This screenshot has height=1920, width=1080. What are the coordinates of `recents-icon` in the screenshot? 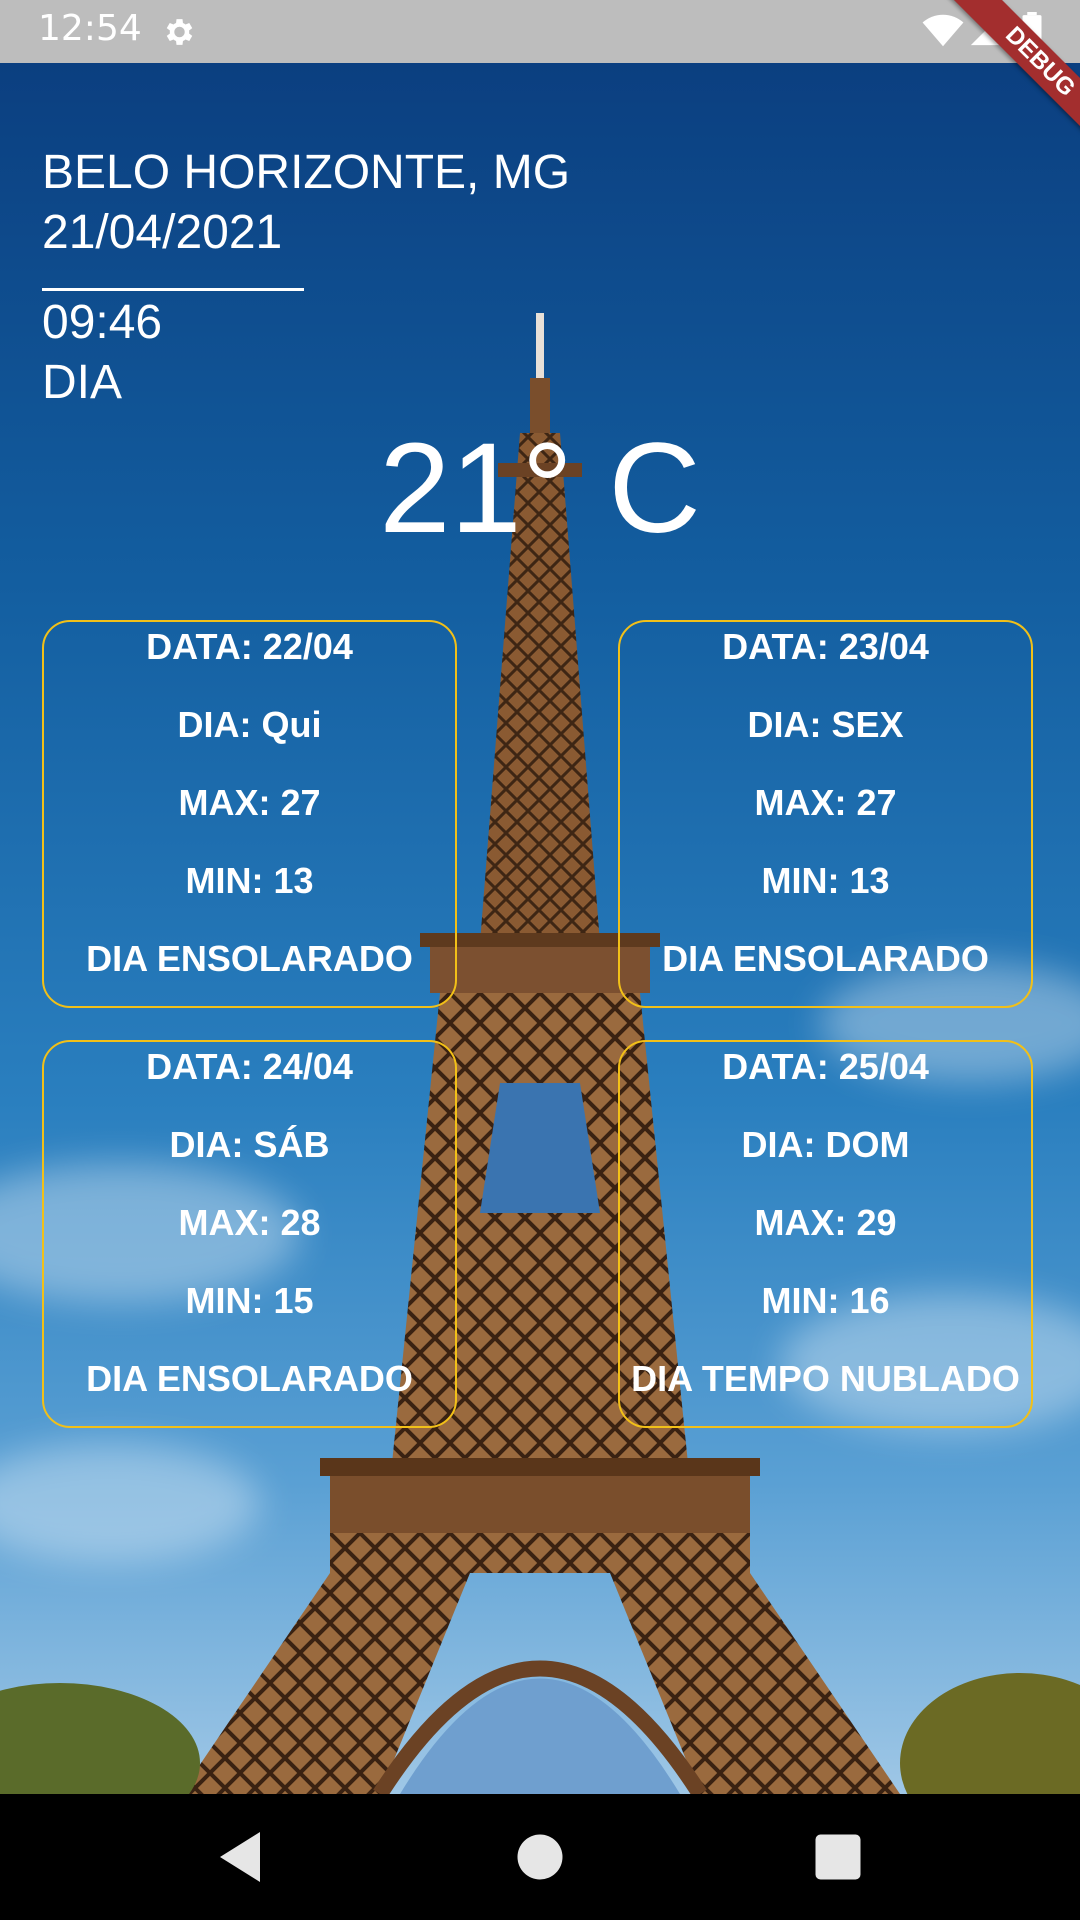 It's located at (838, 1857).